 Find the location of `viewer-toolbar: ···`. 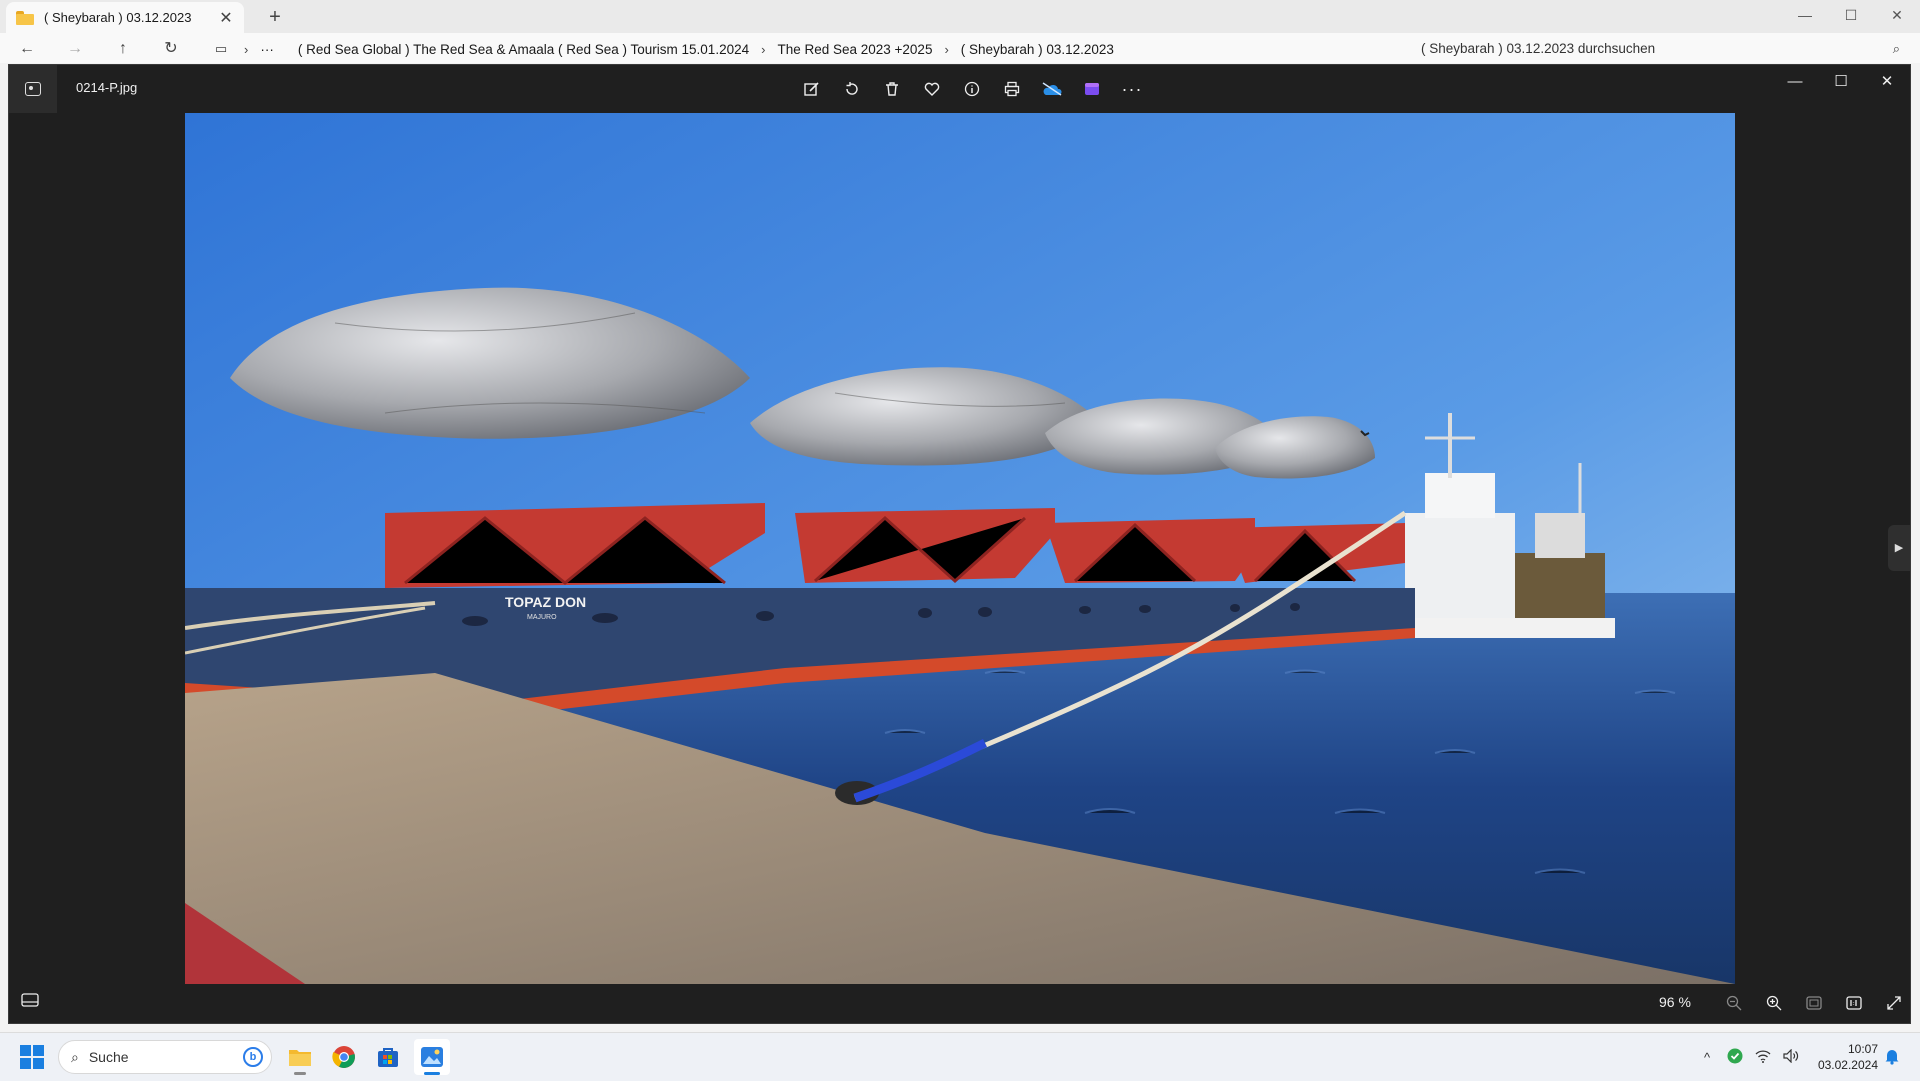

viewer-toolbar: ··· is located at coordinates (972, 89).